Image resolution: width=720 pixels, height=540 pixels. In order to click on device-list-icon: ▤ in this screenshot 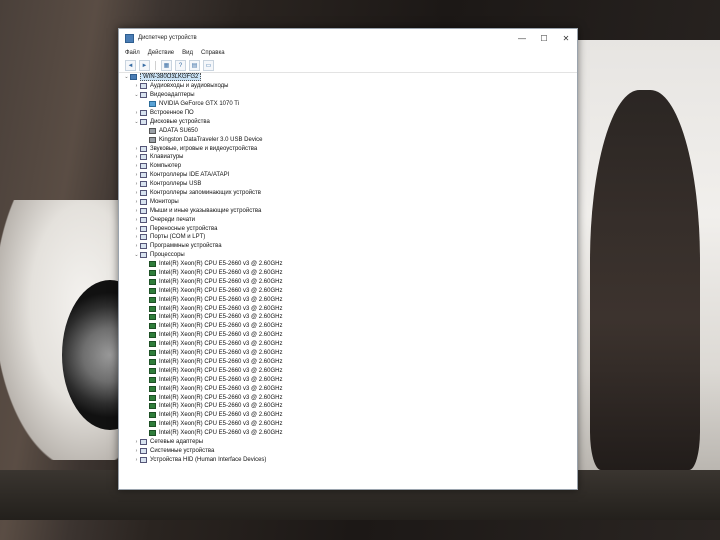, I will do `click(194, 65)`.